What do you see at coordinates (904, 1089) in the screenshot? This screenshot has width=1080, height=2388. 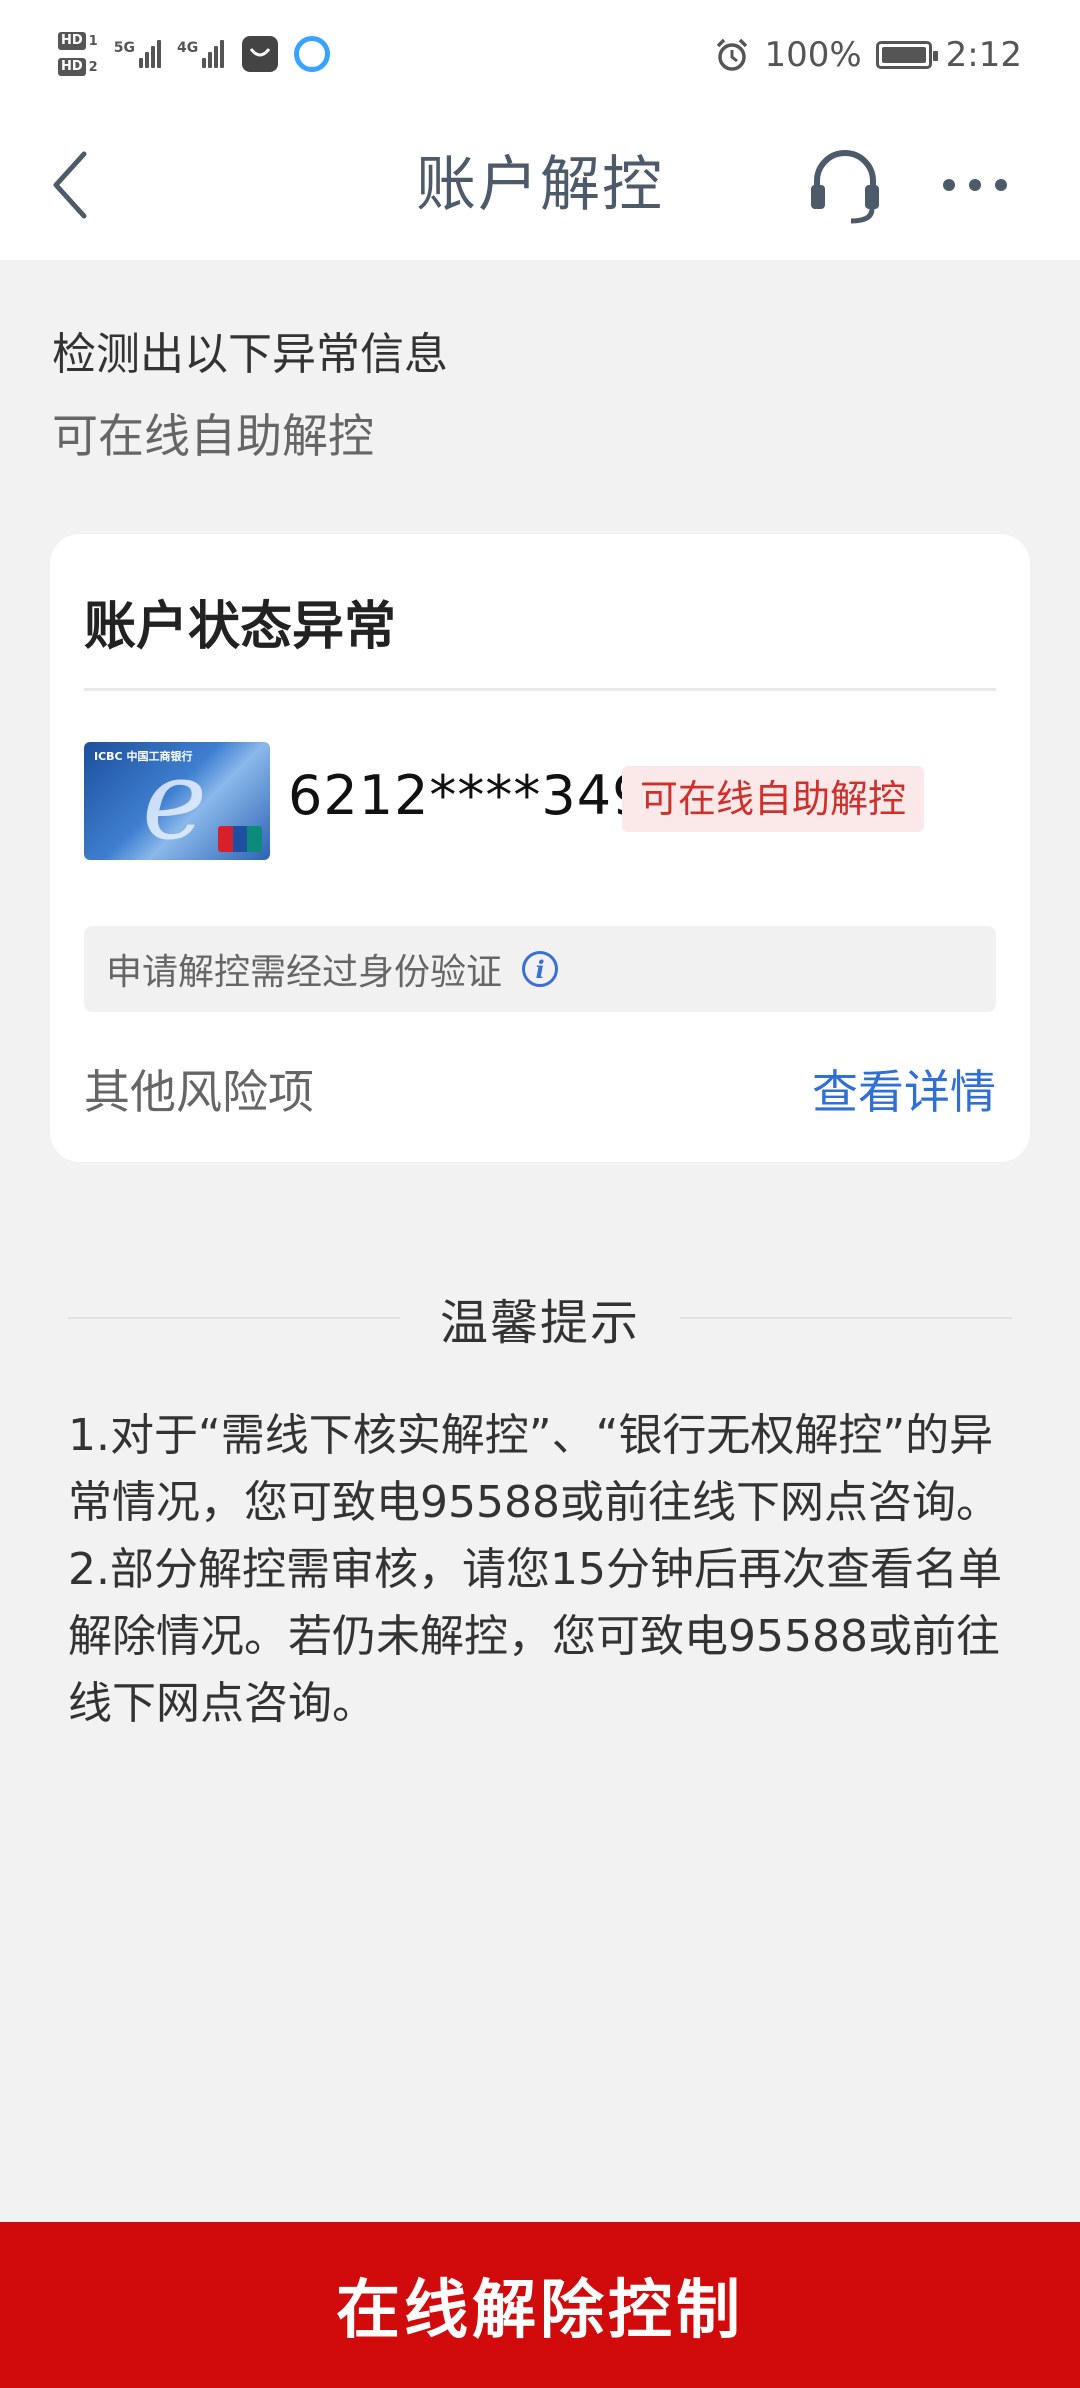 I see `view-details-link: 查看详情` at bounding box center [904, 1089].